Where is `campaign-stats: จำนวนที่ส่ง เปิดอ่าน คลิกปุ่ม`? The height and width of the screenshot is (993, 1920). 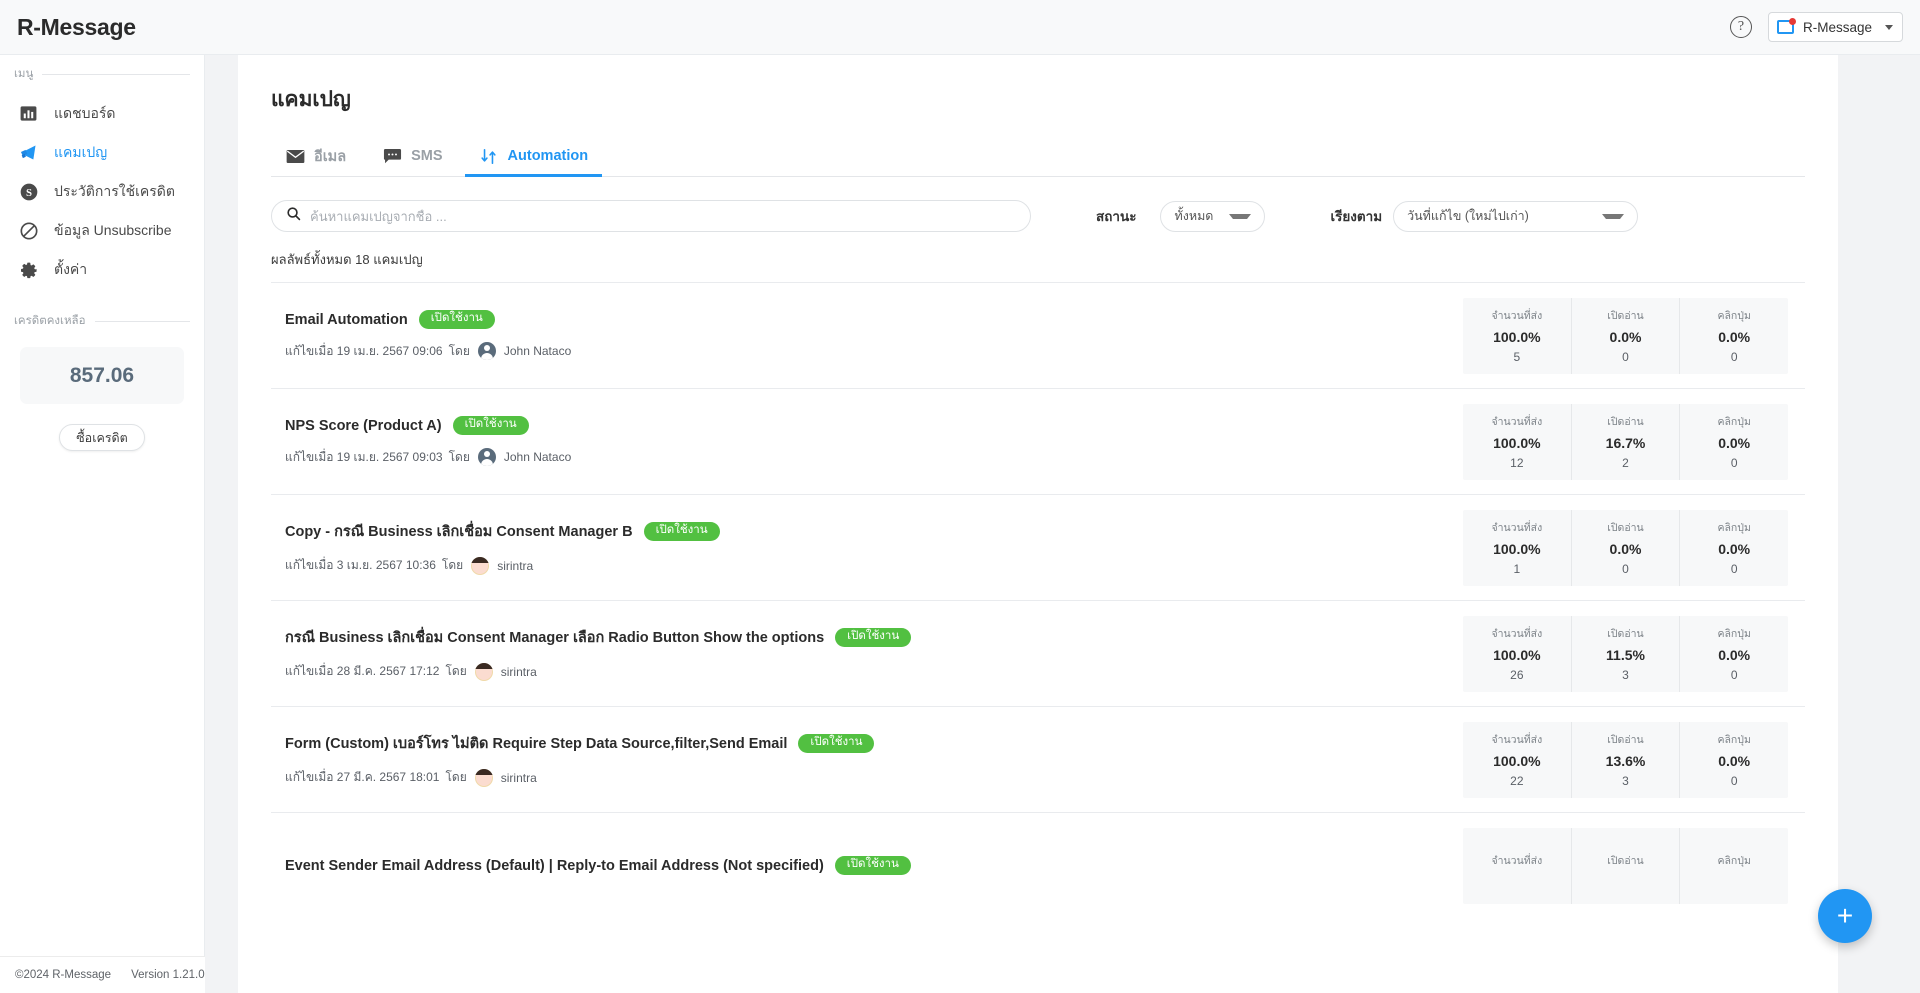 campaign-stats: จำนวนที่ส่ง เปิดอ่าน คลิกปุ่ม is located at coordinates (1625, 865).